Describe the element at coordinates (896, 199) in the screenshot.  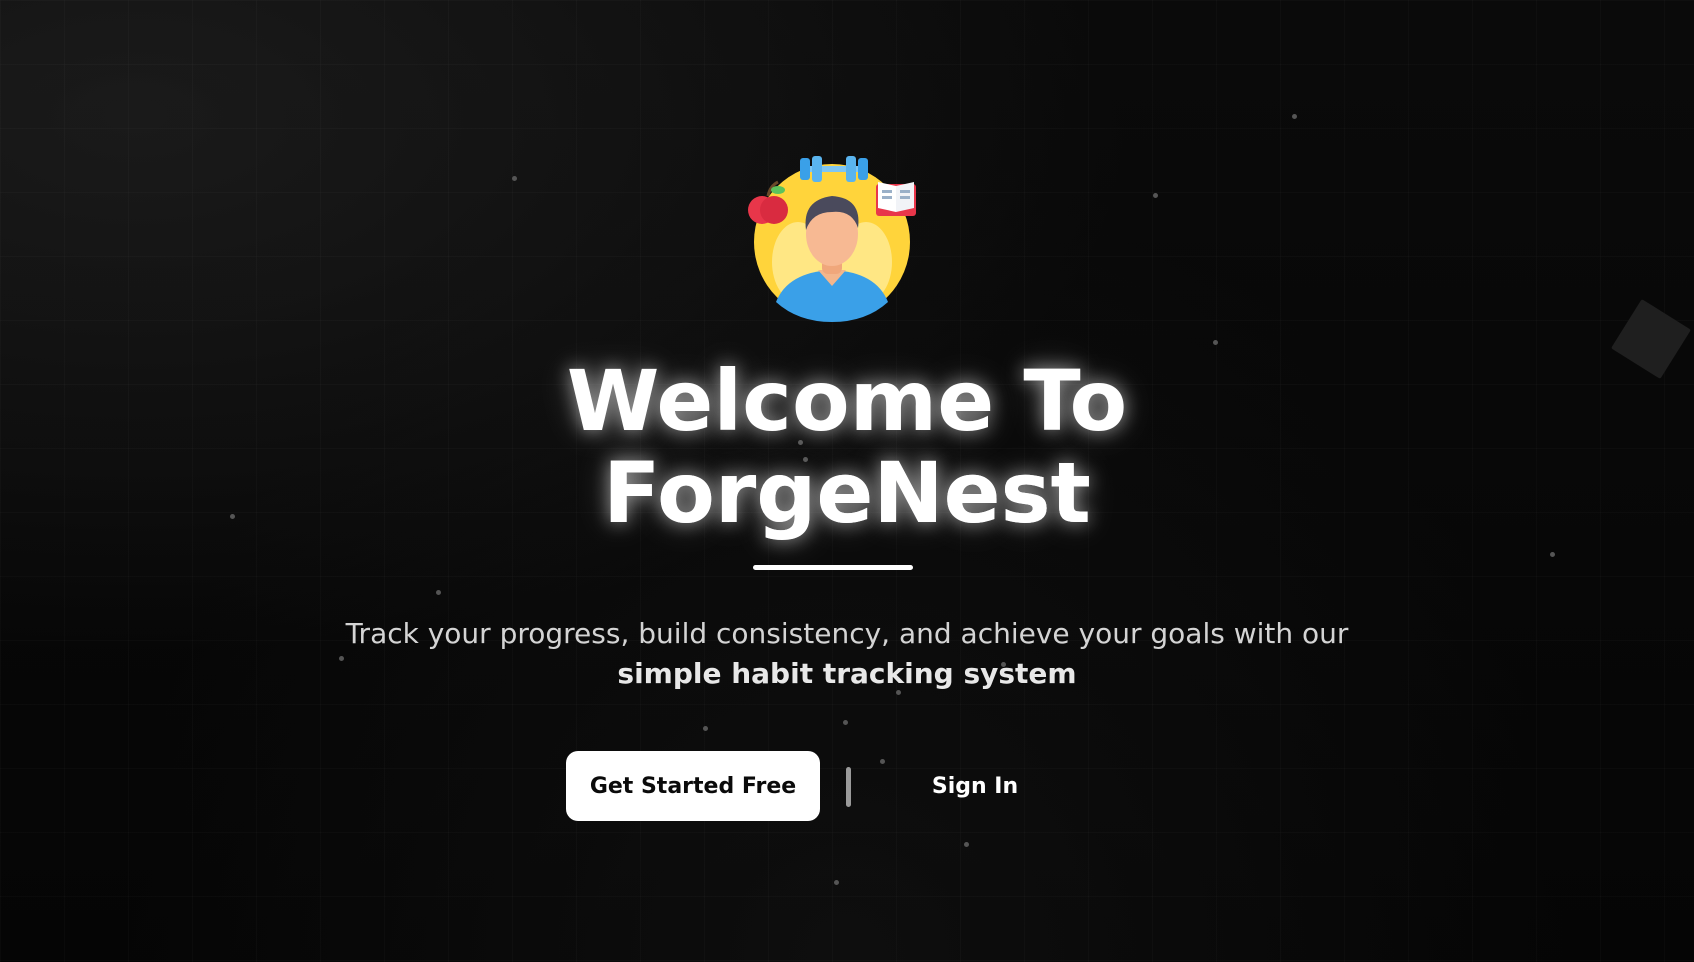
I see `book-icon` at that location.